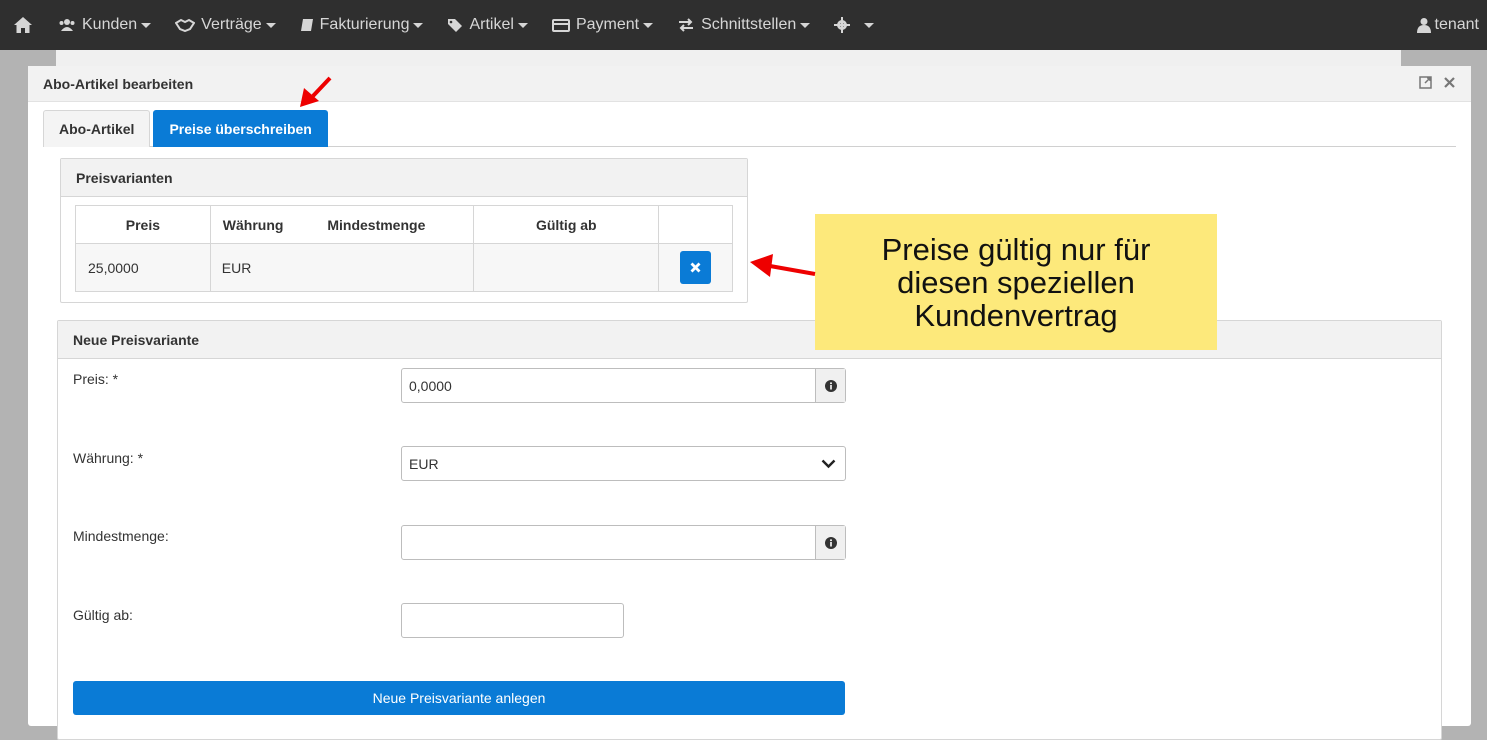 The width and height of the screenshot is (1487, 740). Describe the element at coordinates (455, 25) in the screenshot. I see `tag-icon` at that location.